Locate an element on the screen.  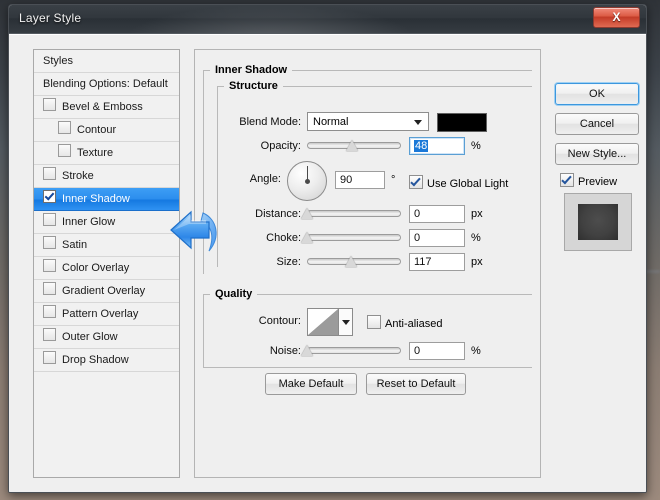
sidebar-item-stroke: Stroke is located at coordinates (106, 176).